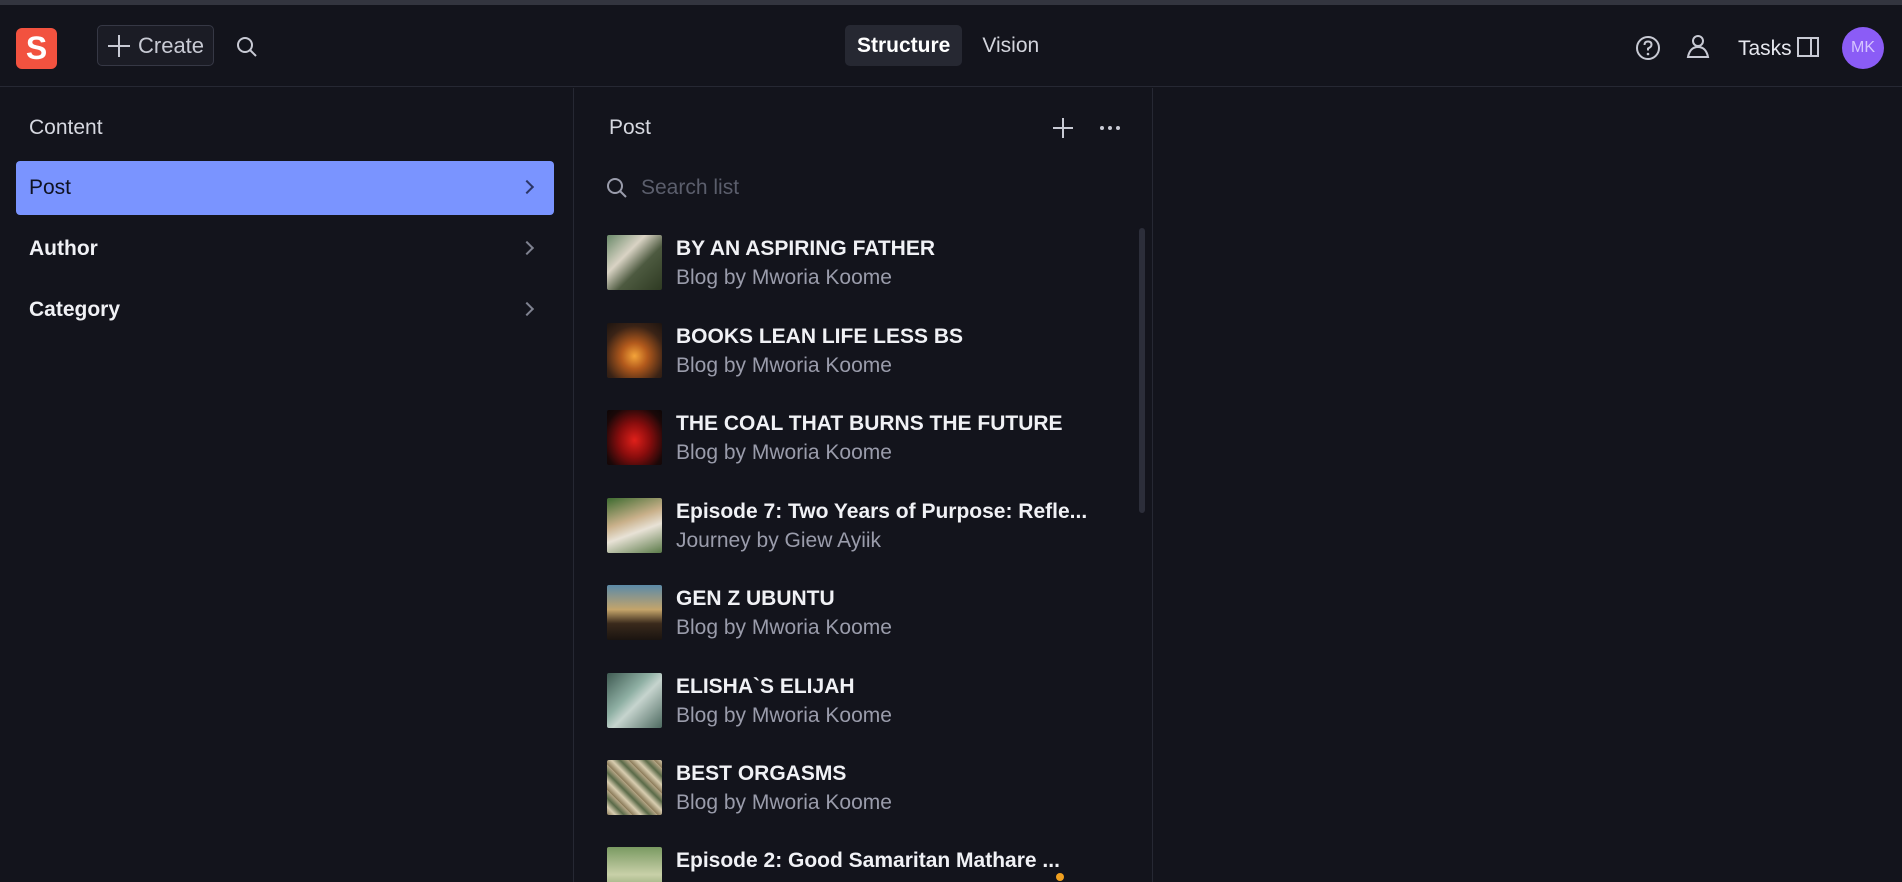 Image resolution: width=1902 pixels, height=882 pixels. I want to click on tasks-button: Tasks, so click(1765, 49).